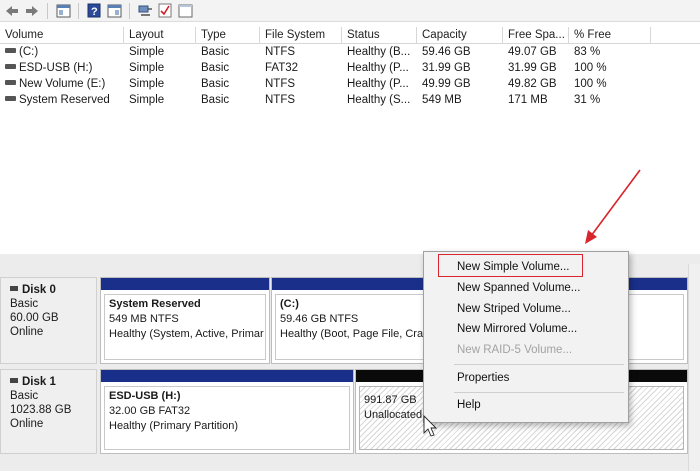 The image size is (700, 471). What do you see at coordinates (63, 11) in the screenshot?
I see `console-tree-icon` at bounding box center [63, 11].